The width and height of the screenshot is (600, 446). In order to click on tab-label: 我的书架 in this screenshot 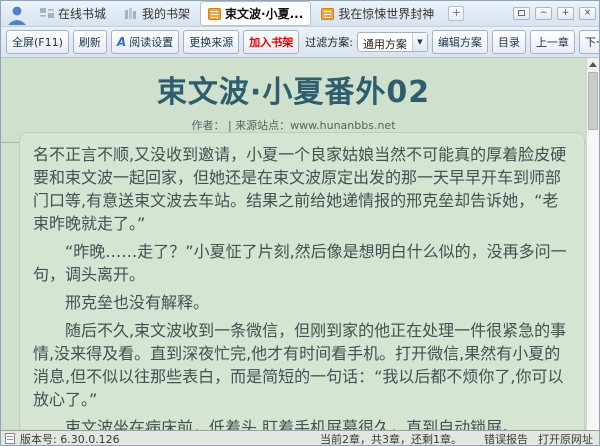, I will do `click(166, 14)`.